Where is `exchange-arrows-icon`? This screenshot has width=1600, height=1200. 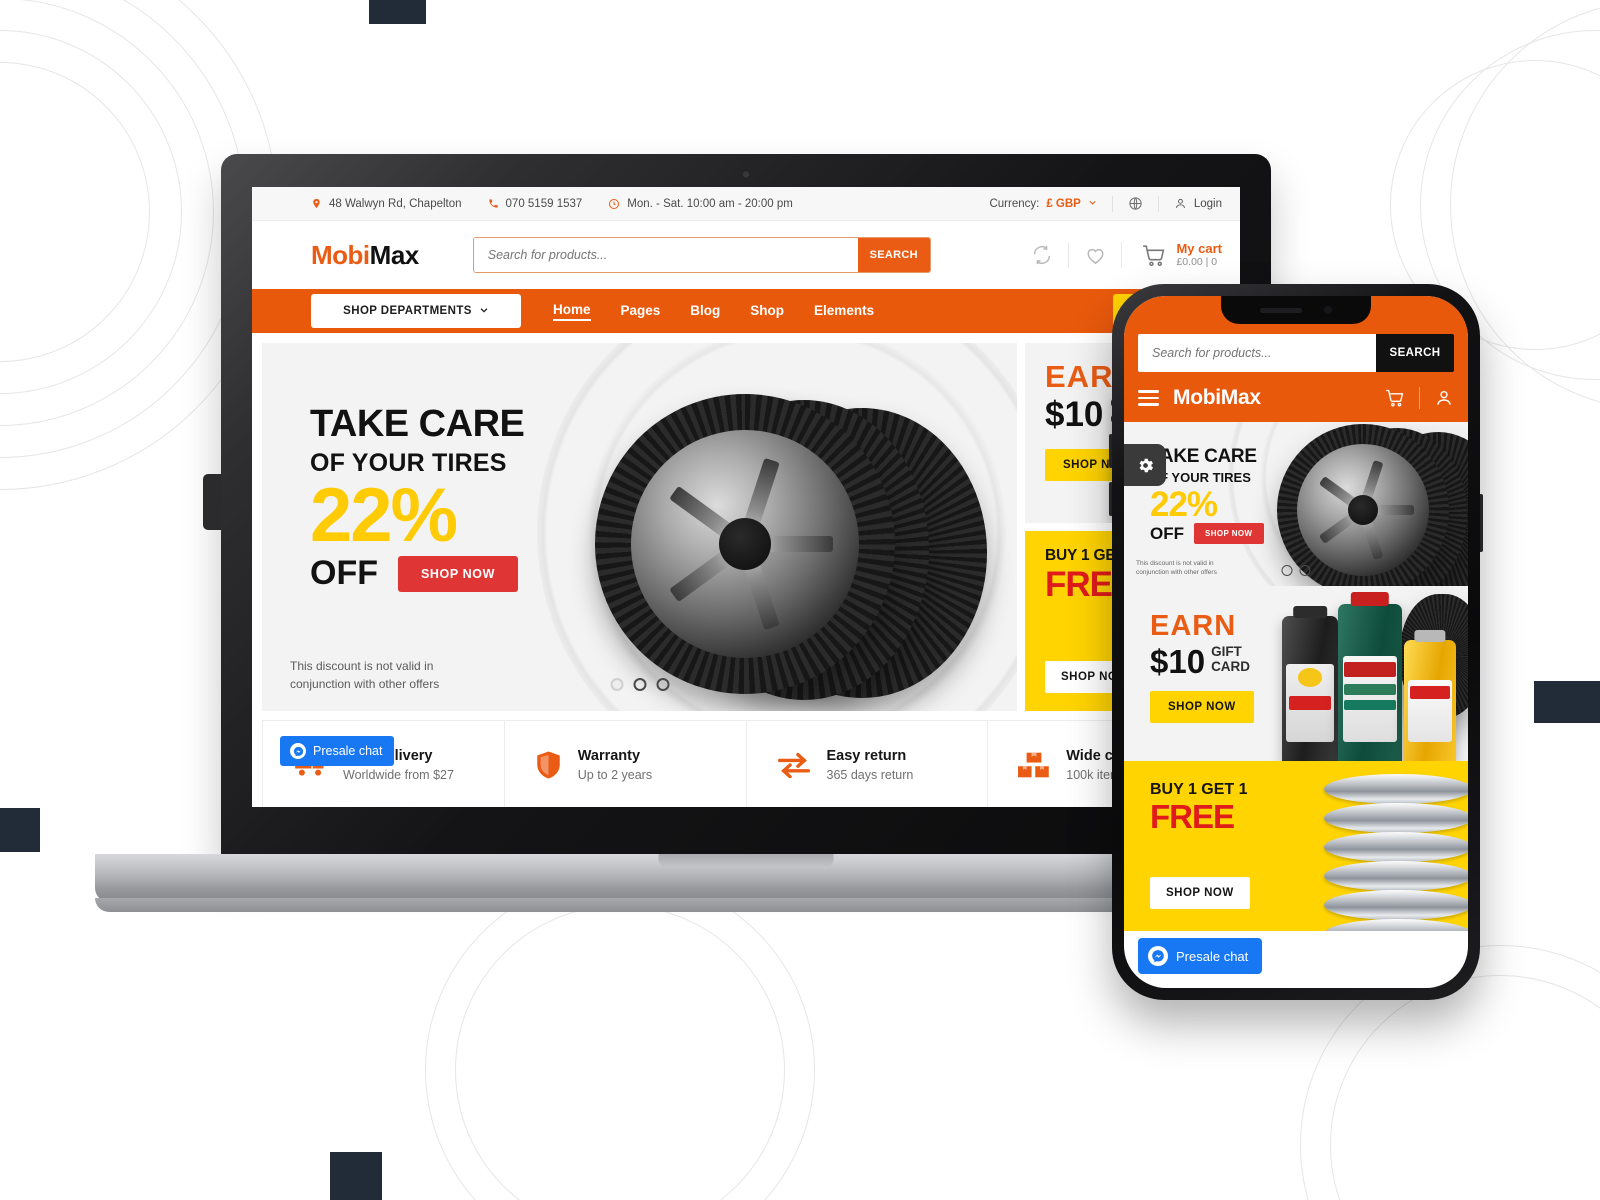
exchange-arrows-icon is located at coordinates (794, 765).